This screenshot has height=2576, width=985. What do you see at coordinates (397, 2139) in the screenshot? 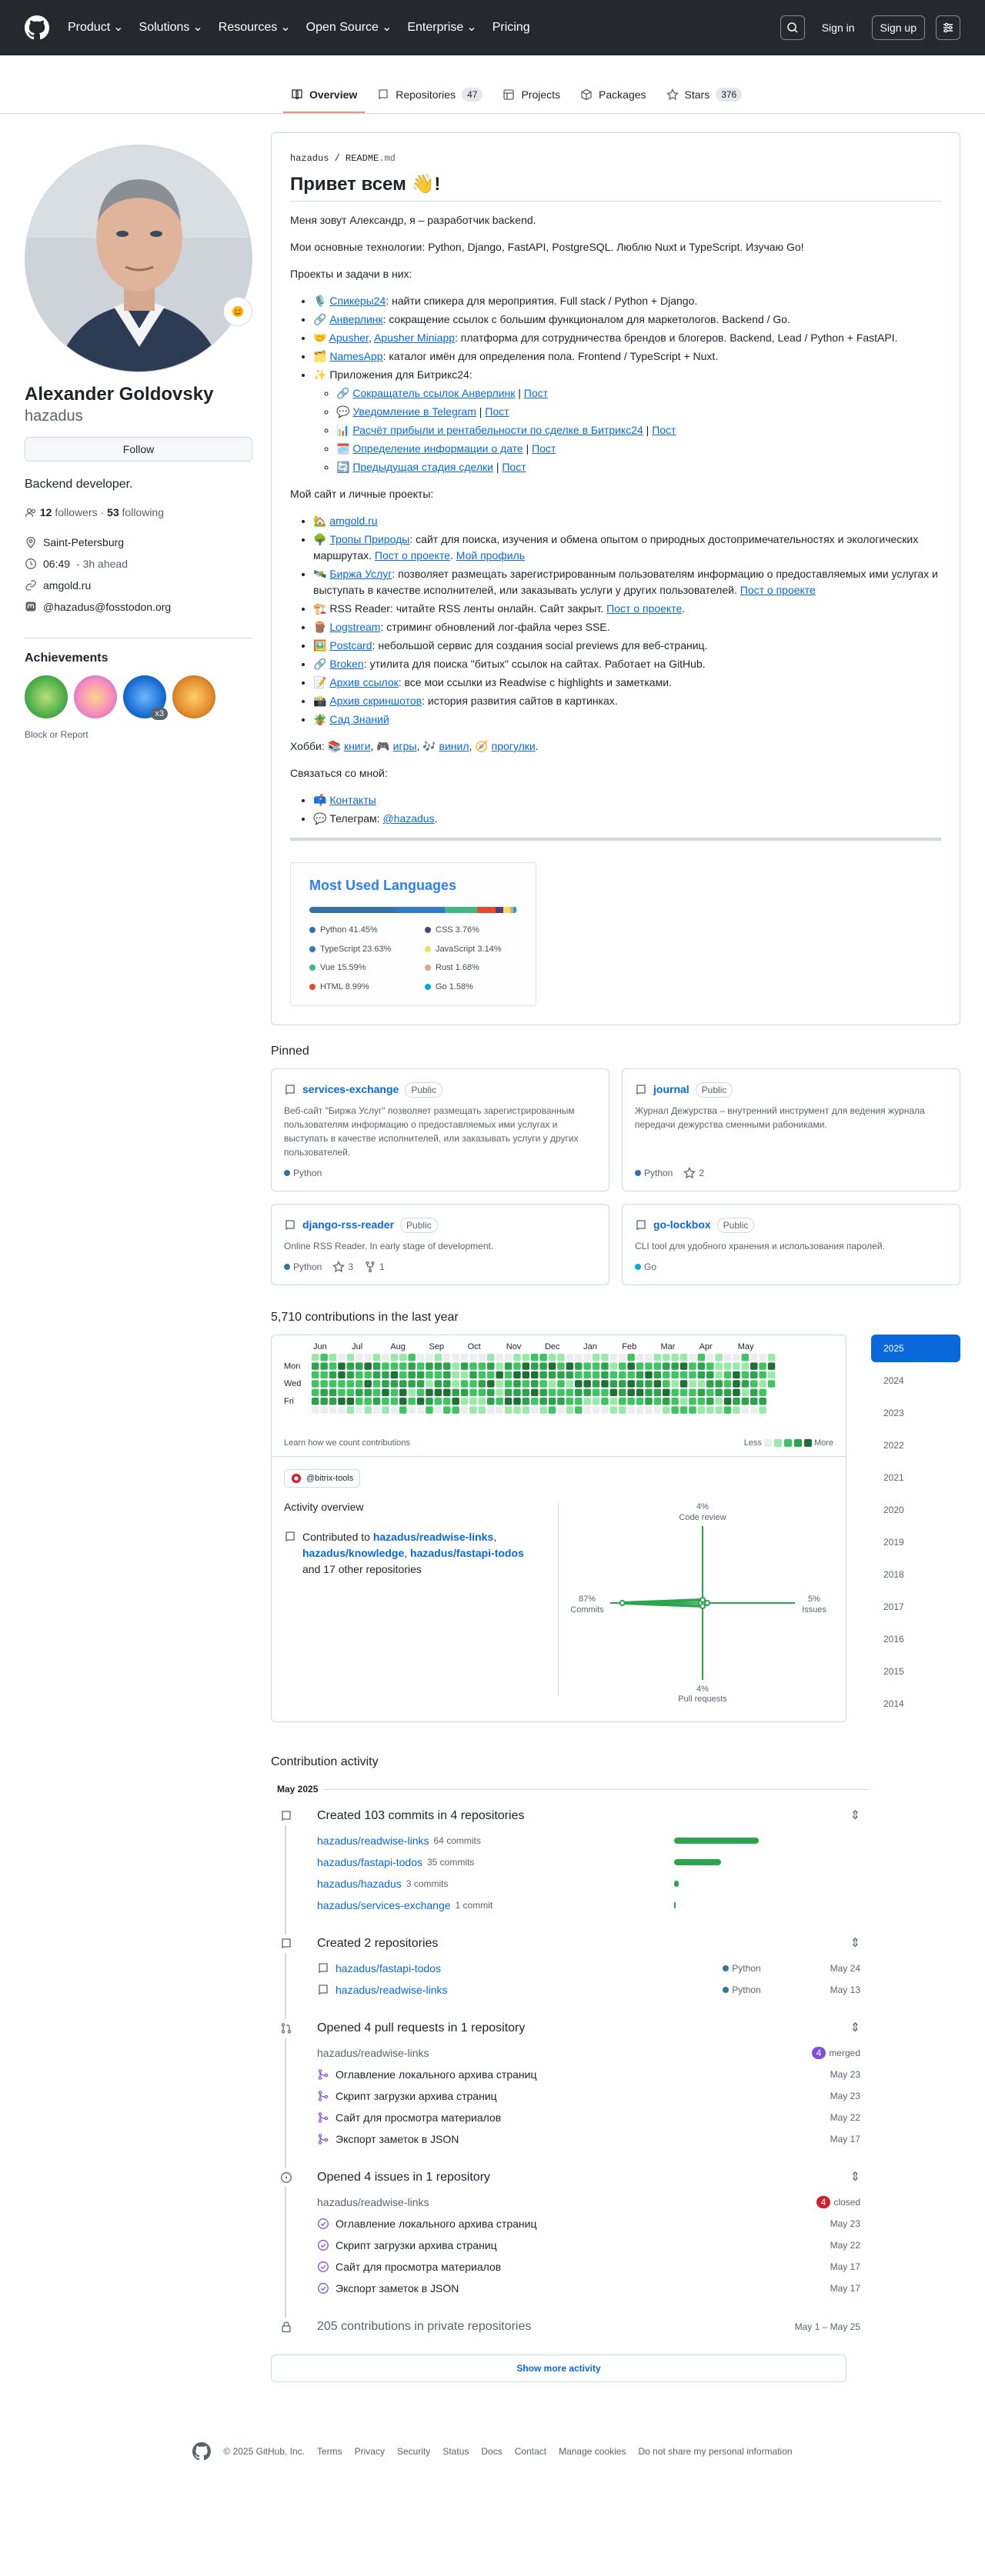
I see `pr-title: Экспорт заметок в JSON` at bounding box center [397, 2139].